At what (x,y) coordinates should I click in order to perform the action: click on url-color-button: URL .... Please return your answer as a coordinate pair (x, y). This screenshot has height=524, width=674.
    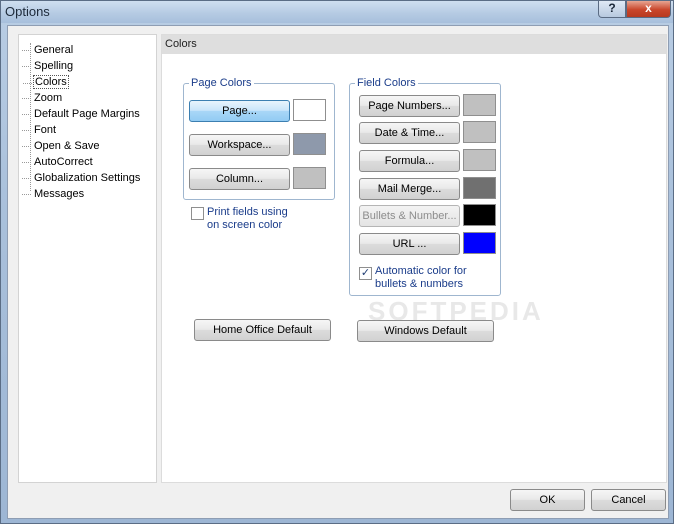
    Looking at the image, I should click on (409, 244).